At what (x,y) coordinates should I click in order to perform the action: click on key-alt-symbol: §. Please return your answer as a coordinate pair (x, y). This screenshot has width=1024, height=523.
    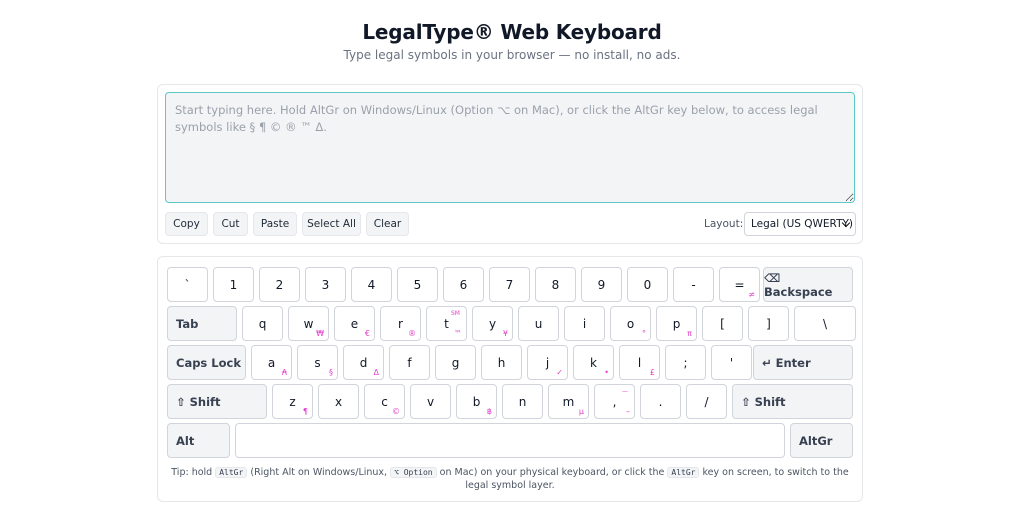
    Looking at the image, I should click on (331, 372).